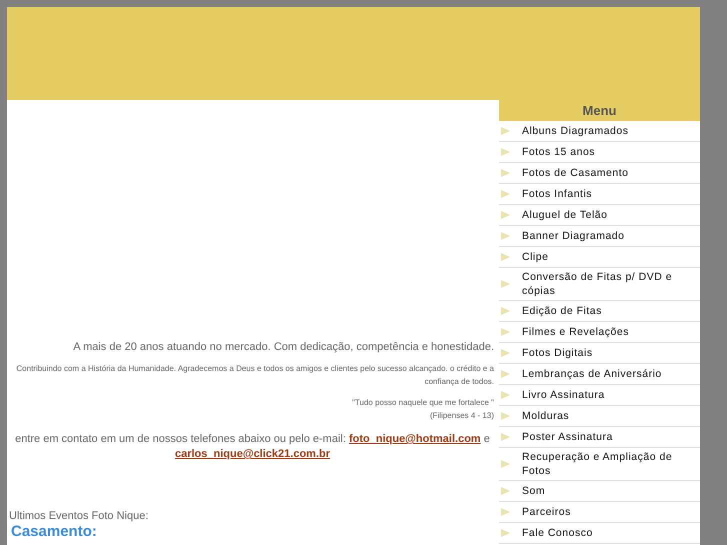 This screenshot has height=545, width=727. I want to click on contact-text: entre em contato em um de nossos telefones abaixo ou pelo e-mail:, so click(180, 439).